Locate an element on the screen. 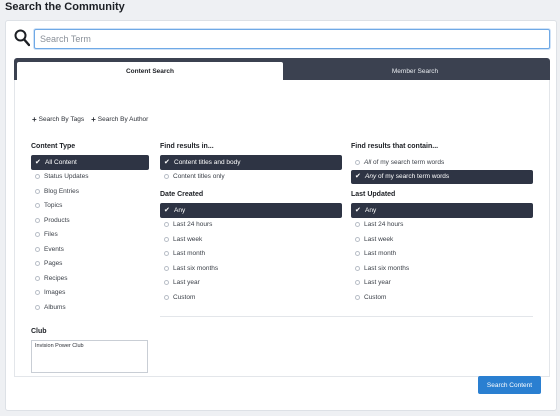  find-contain-option: All of my search term words is located at coordinates (442, 162).